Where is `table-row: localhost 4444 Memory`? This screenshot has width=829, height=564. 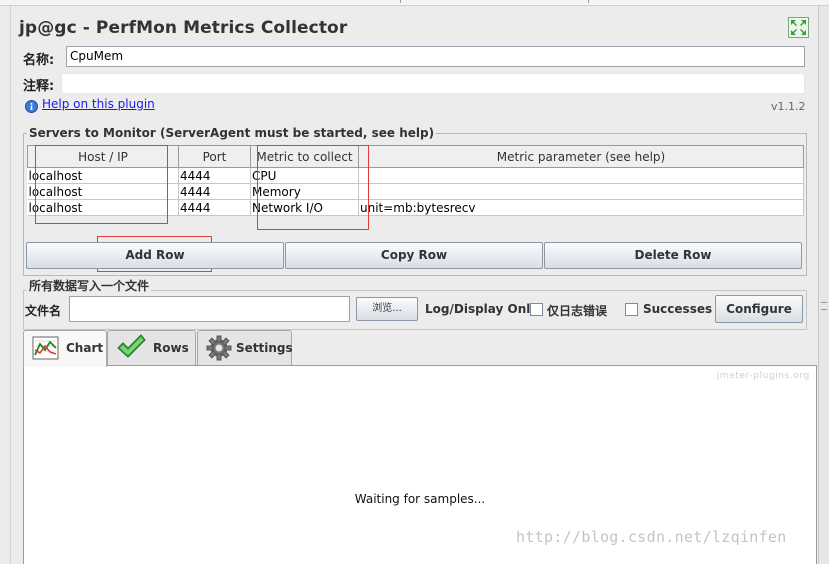
table-row: localhost 4444 Memory is located at coordinates (415, 191).